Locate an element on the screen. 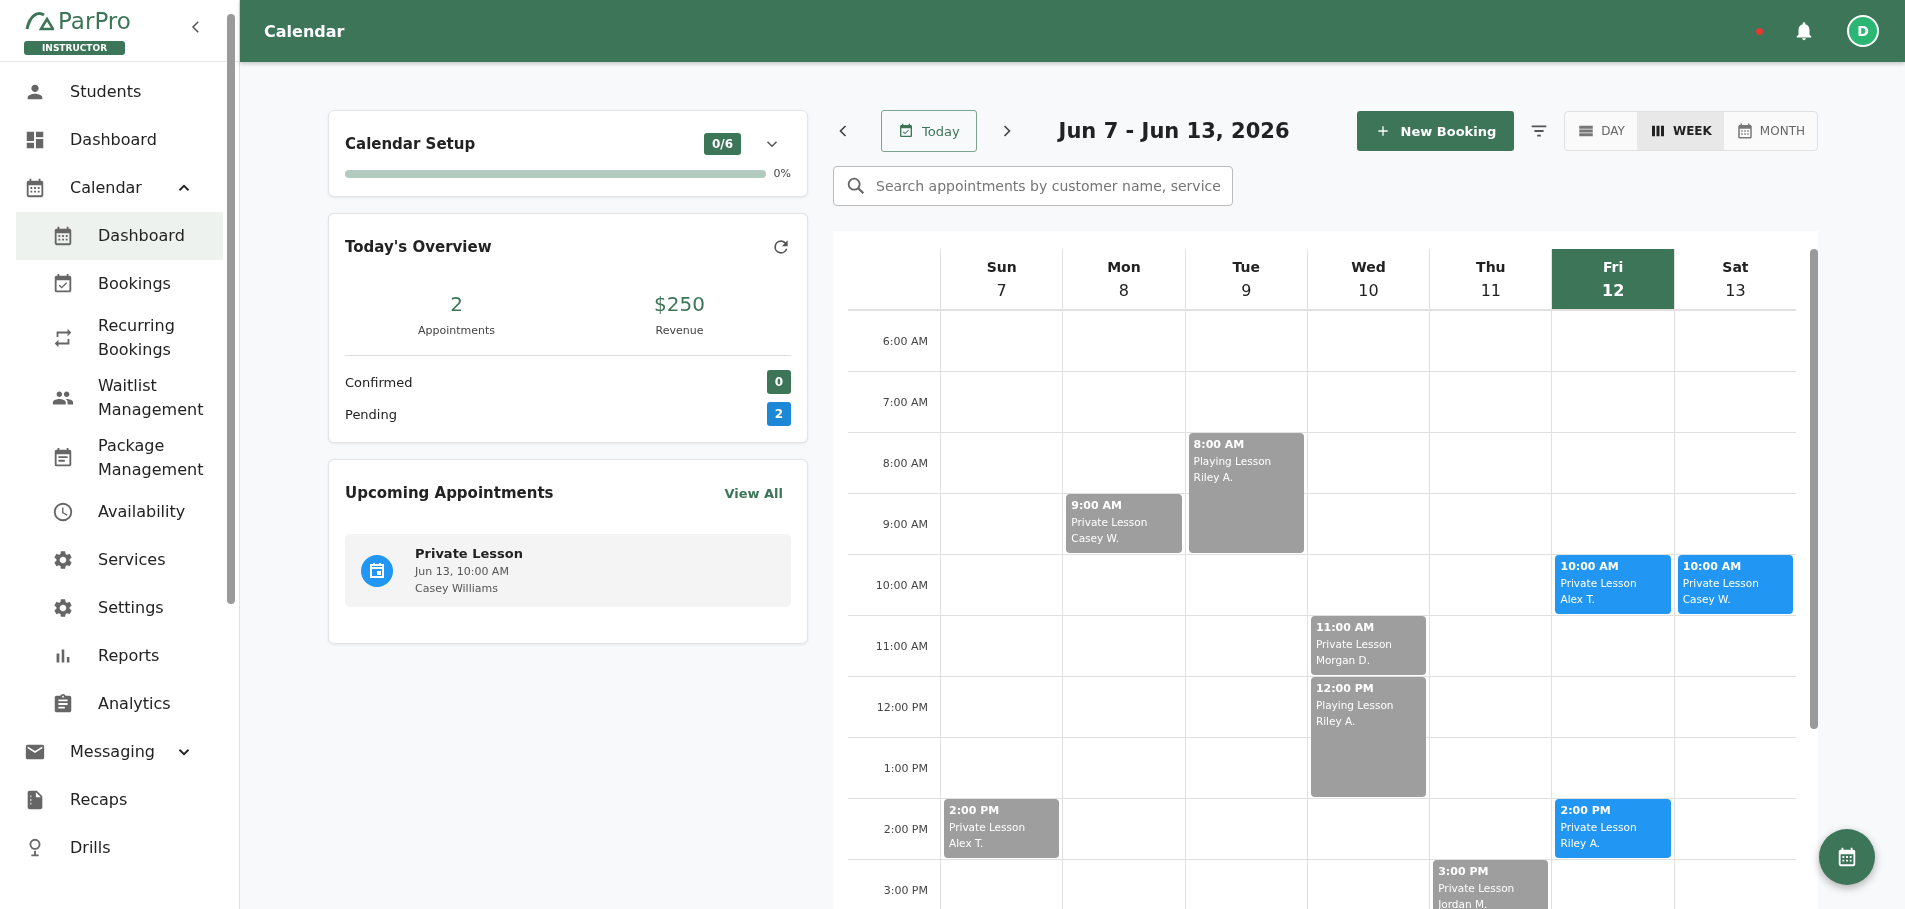 The image size is (1905, 909). appointment-item: Private Lesson Jun 13, 10:00 AM Casey Williams is located at coordinates (568, 570).